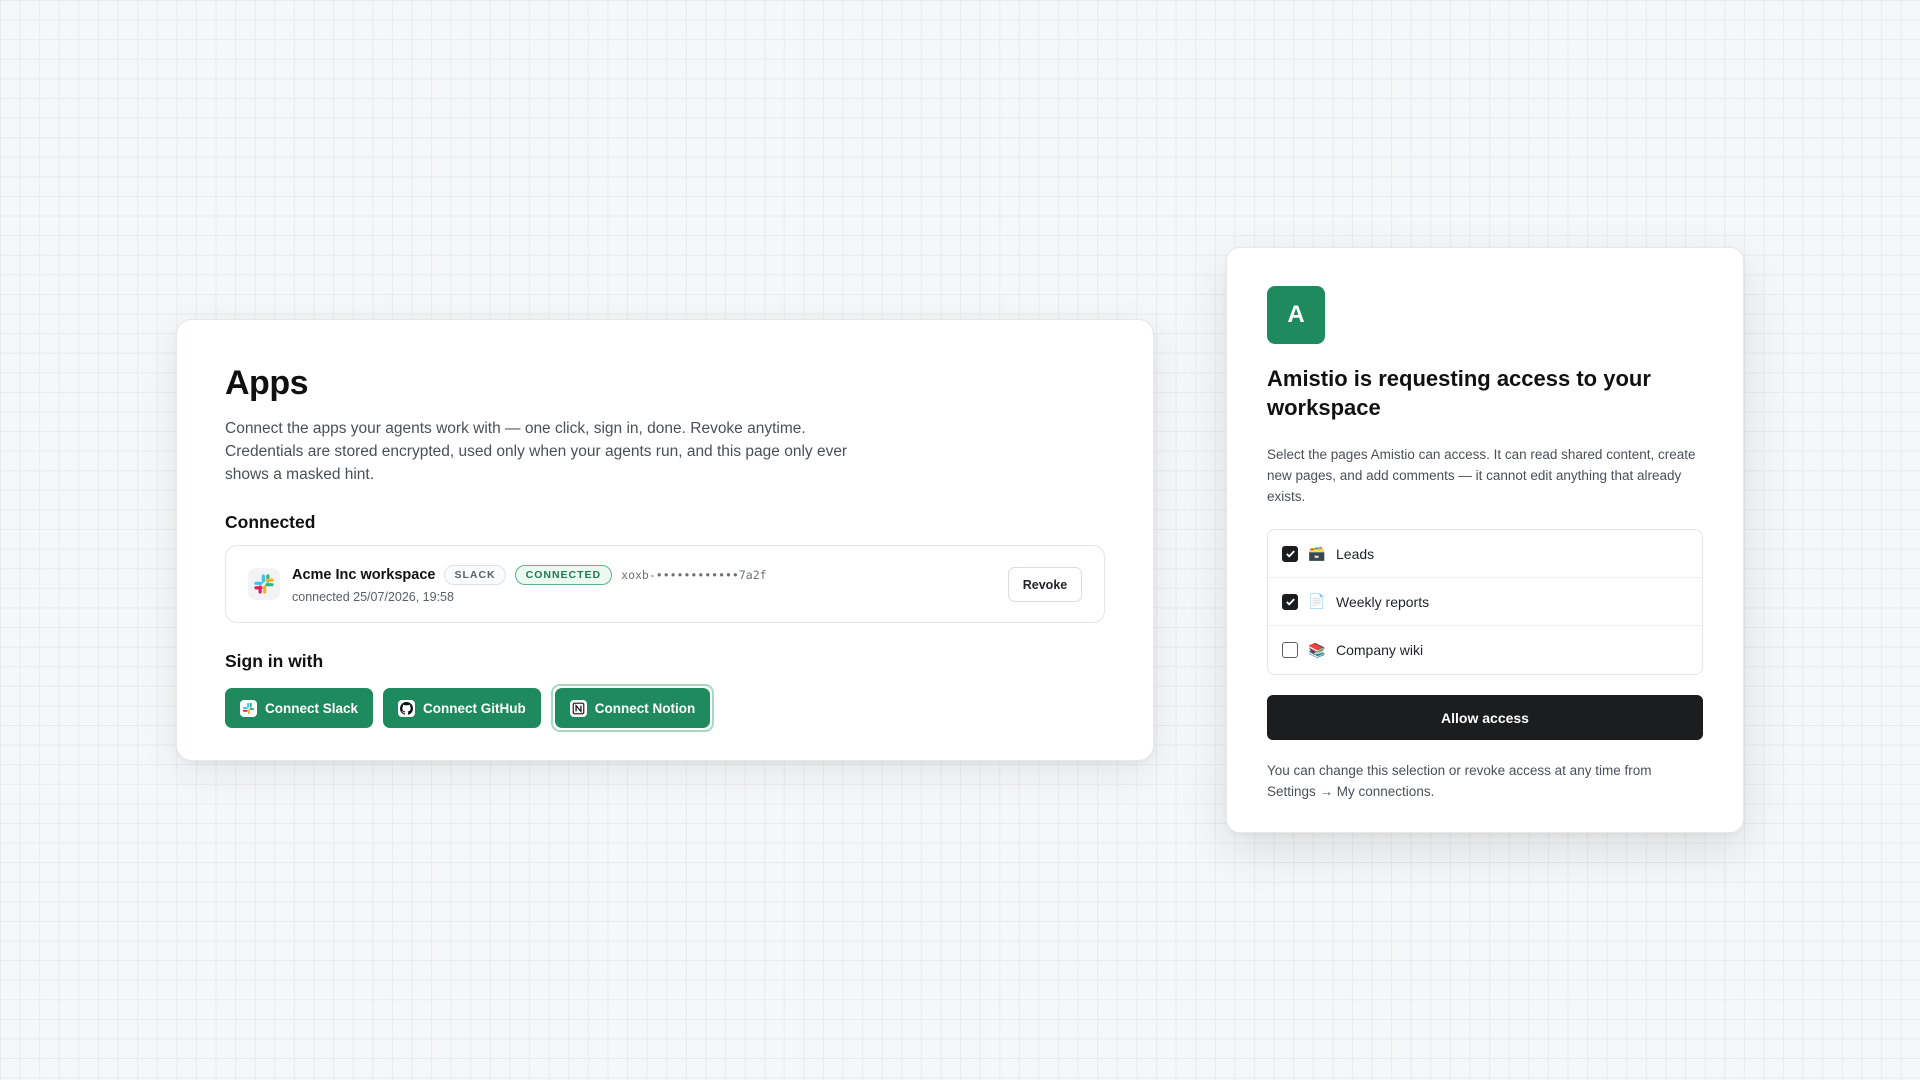 This screenshot has width=1920, height=1080. I want to click on page-title: Apps, so click(267, 383).